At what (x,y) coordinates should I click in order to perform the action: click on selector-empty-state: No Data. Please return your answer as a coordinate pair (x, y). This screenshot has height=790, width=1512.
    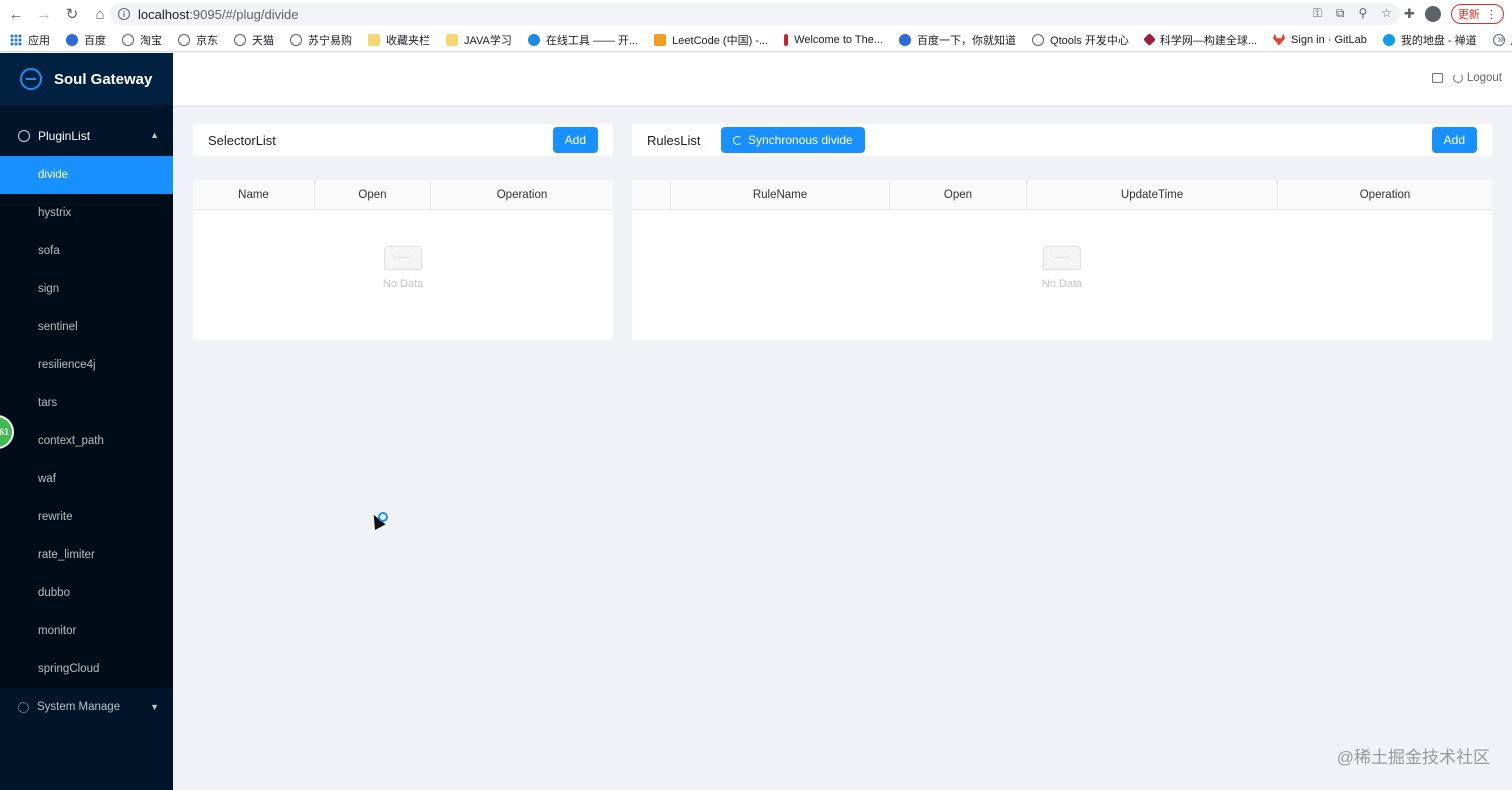
    Looking at the image, I should click on (403, 268).